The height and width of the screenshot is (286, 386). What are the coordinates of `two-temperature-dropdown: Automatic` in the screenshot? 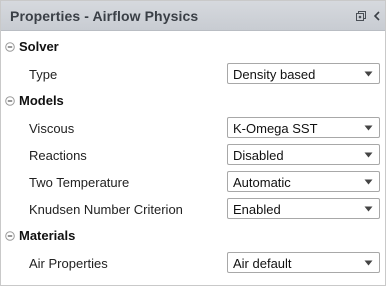 It's located at (303, 181).